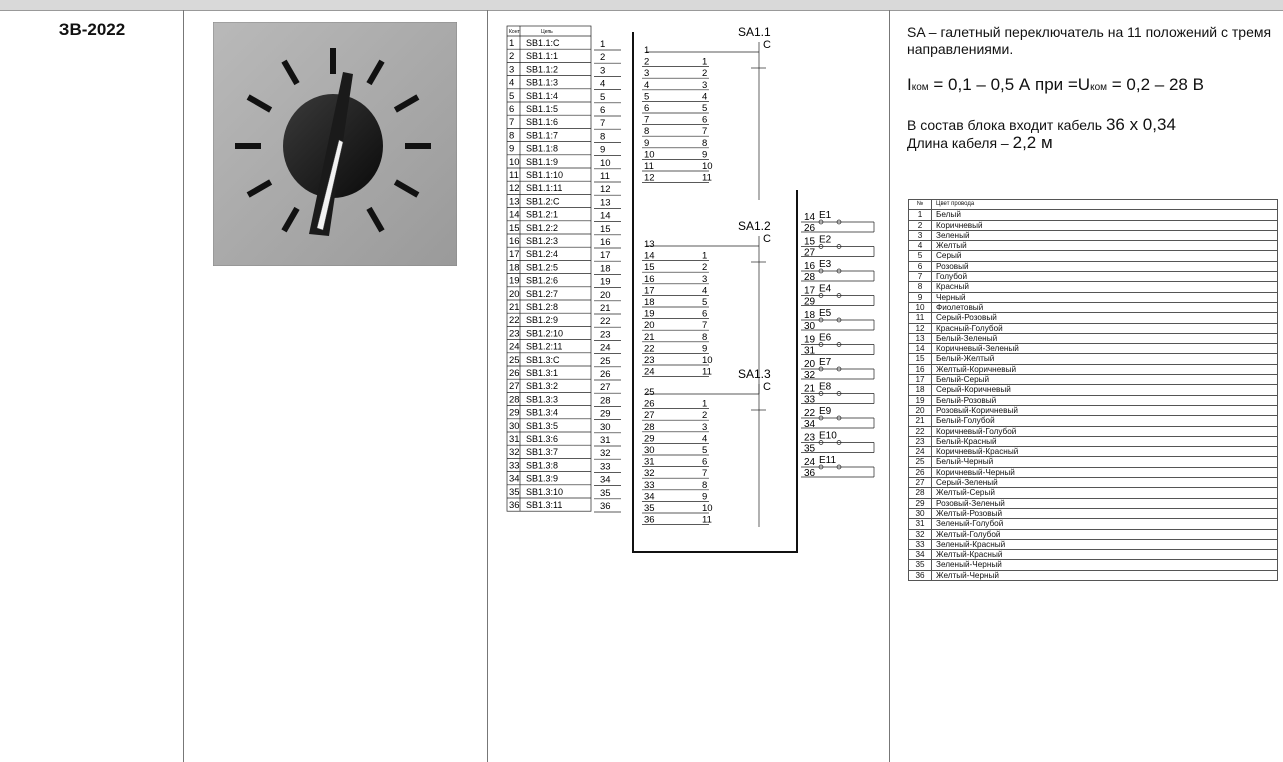 Image resolution: width=1283 pixels, height=762 pixels. What do you see at coordinates (605, 242) in the screenshot?
I see `connector-pin: 16` at bounding box center [605, 242].